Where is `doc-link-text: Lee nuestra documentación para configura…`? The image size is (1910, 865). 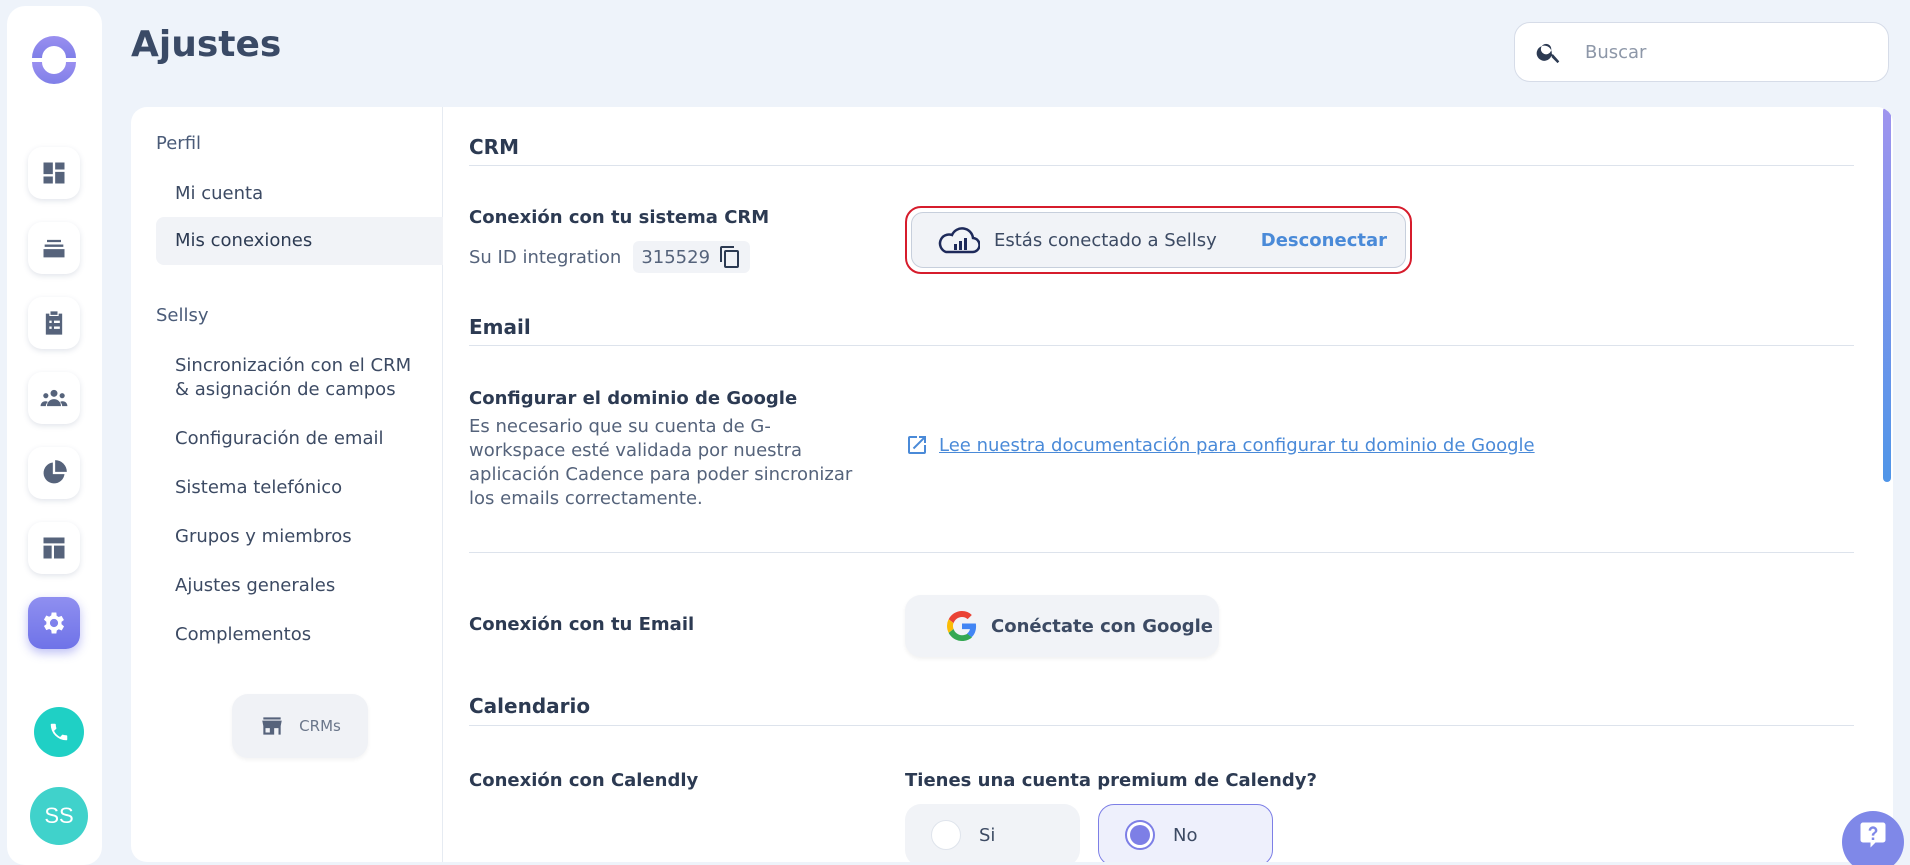
doc-link-text: Lee nuestra documentación para configura… is located at coordinates (1237, 445).